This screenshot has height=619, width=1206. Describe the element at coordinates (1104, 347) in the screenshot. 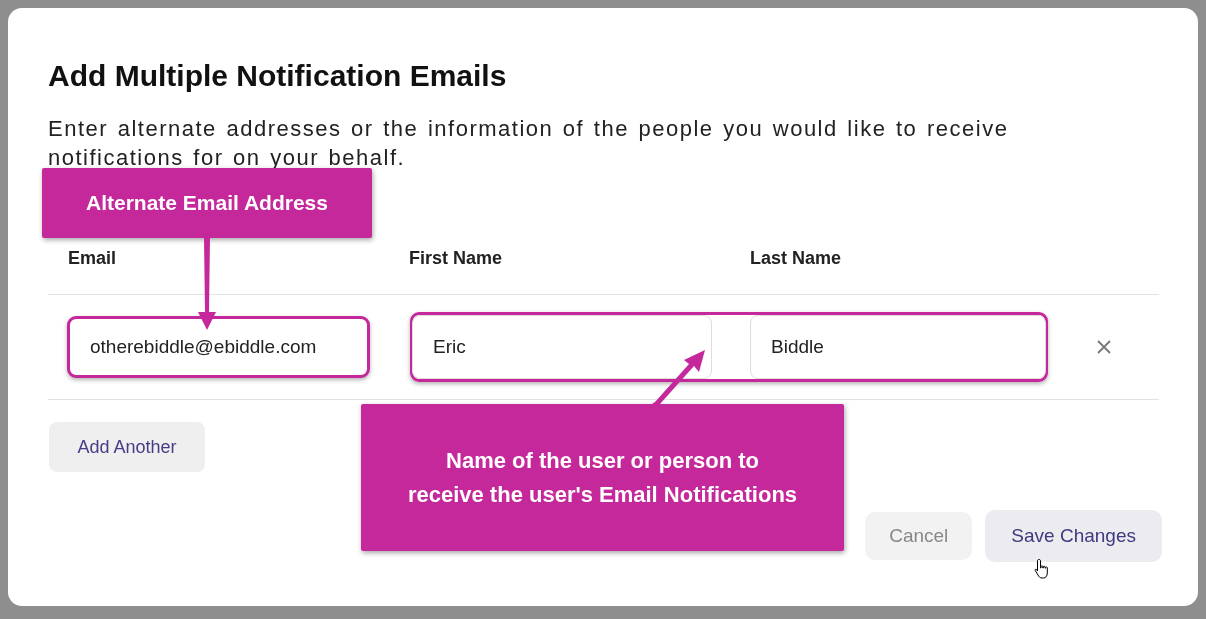

I see `remove-icon` at that location.